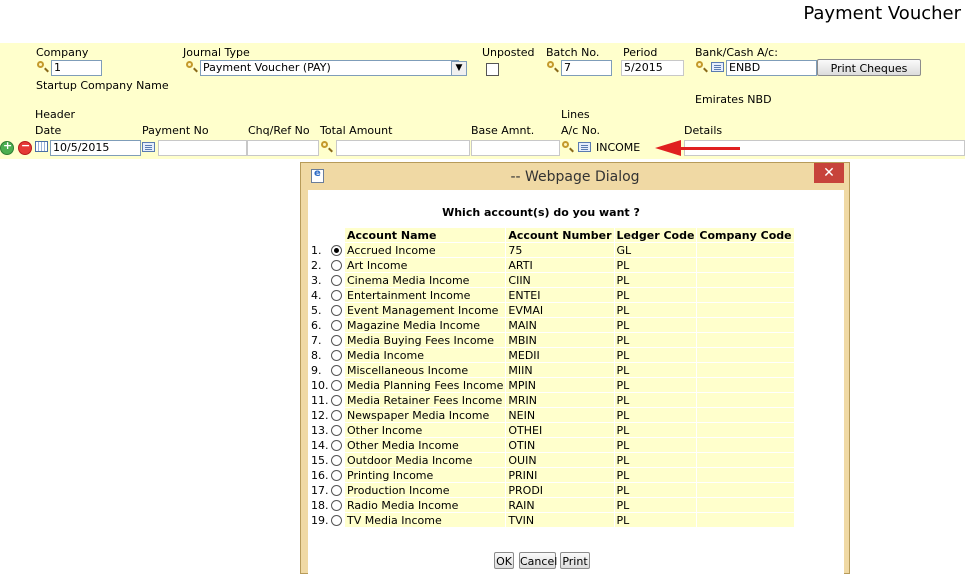  I want to click on account-number-cell: MIIN, so click(560, 370).